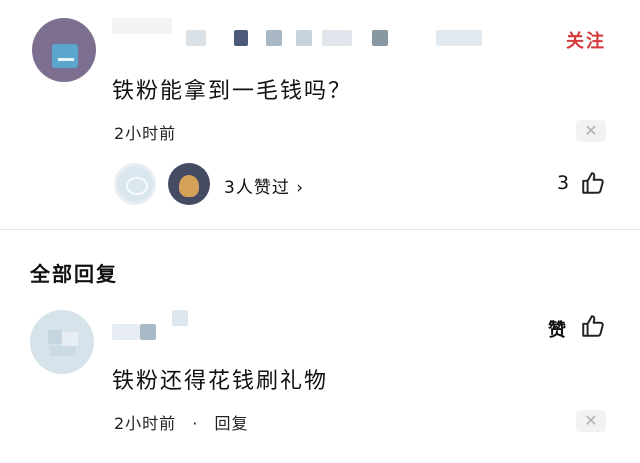 The image size is (640, 463). Describe the element at coordinates (145, 423) in the screenshot. I see `reply-time: 2小时前` at that location.